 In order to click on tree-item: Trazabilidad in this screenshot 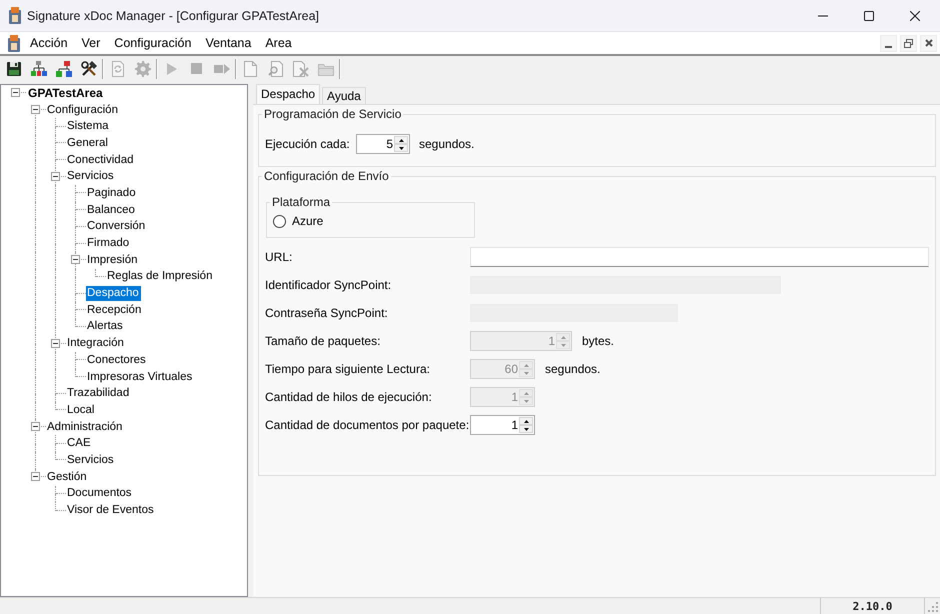, I will do `click(99, 394)`.